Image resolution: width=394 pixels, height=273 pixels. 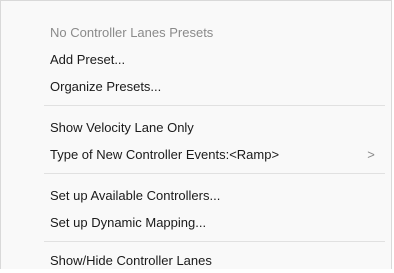 I want to click on menu-item-type-of-new-controller-events: Type of New Controller Events:<Ramp> >, so click(x=196, y=154).